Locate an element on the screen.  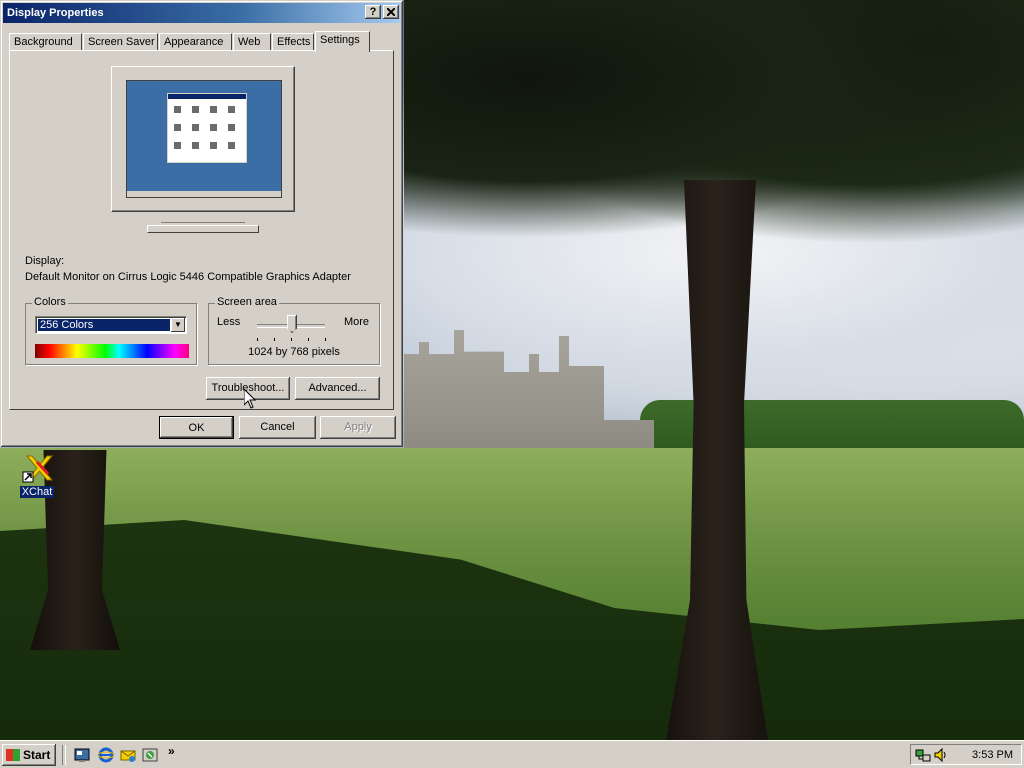
quick-launch-more-chevron: » is located at coordinates (171, 751).